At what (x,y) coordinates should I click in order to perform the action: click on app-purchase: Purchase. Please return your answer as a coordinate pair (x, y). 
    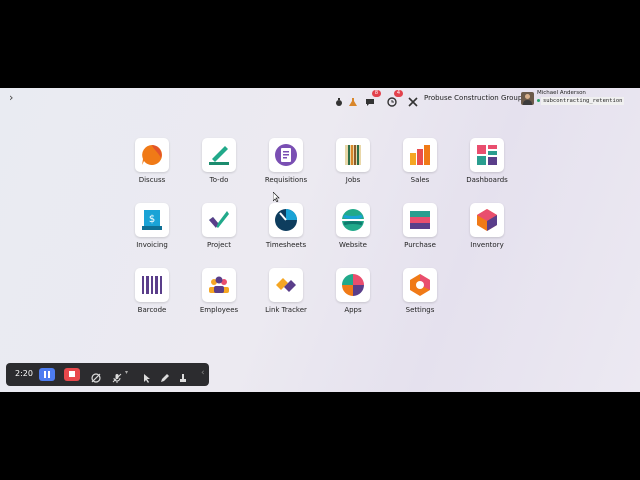
    Looking at the image, I should click on (420, 231).